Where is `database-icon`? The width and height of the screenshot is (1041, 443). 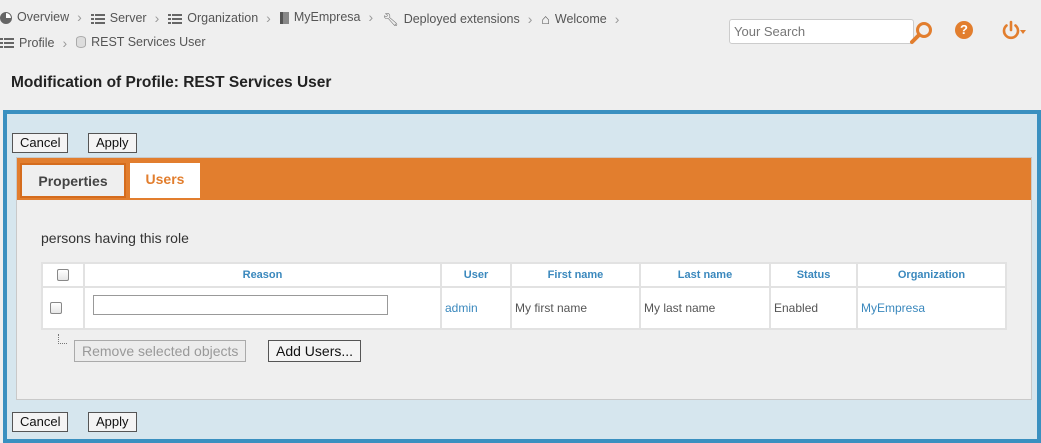 database-icon is located at coordinates (81, 42).